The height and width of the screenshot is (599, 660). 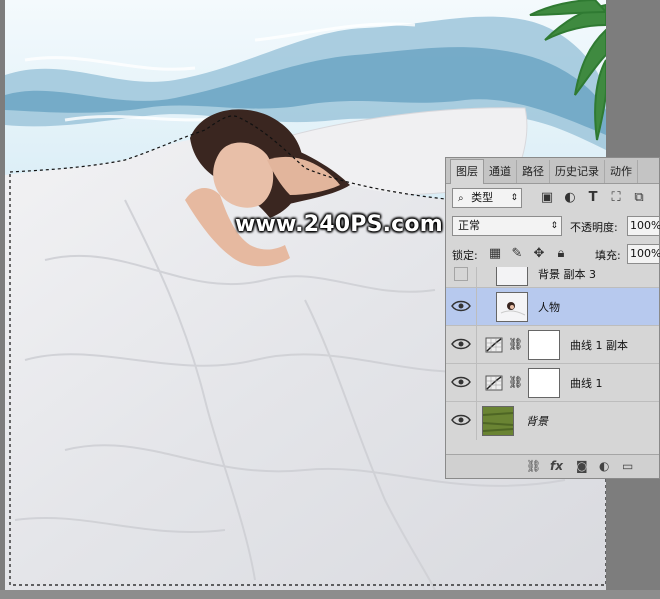 I want to click on link-icon: ⛓︎, so click(x=533, y=466).